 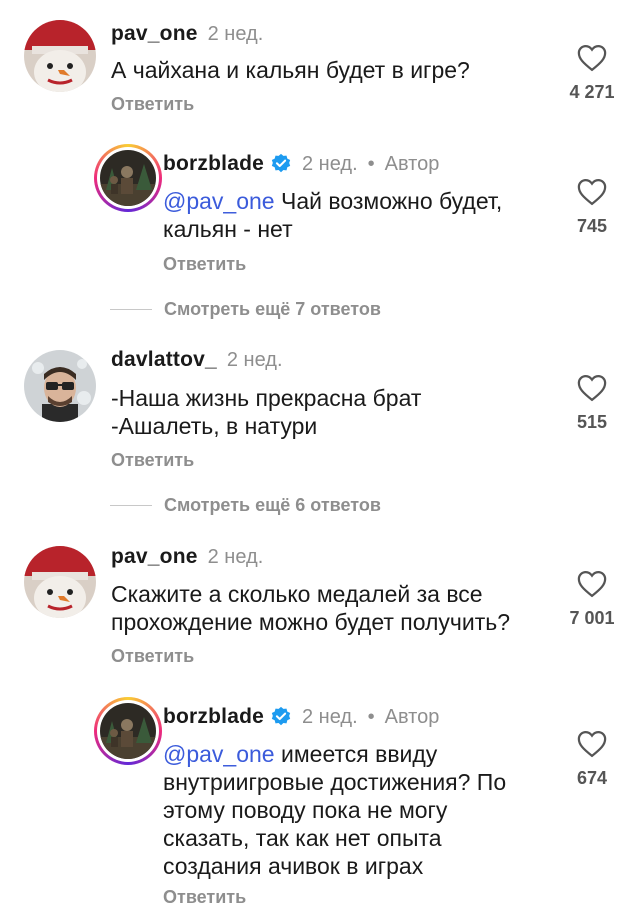 What do you see at coordinates (592, 92) in the screenshot?
I see `like-count: 4 271` at bounding box center [592, 92].